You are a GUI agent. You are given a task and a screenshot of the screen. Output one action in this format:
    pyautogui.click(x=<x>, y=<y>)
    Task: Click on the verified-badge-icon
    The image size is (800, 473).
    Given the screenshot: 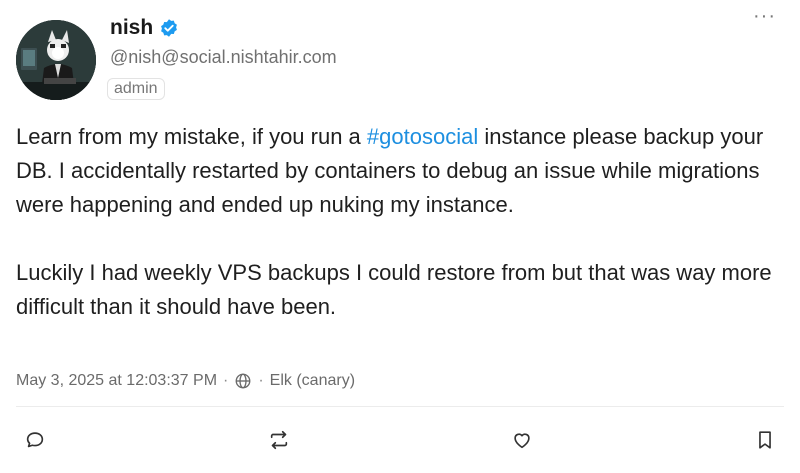 What is the action you would take?
    pyautogui.click(x=169, y=28)
    